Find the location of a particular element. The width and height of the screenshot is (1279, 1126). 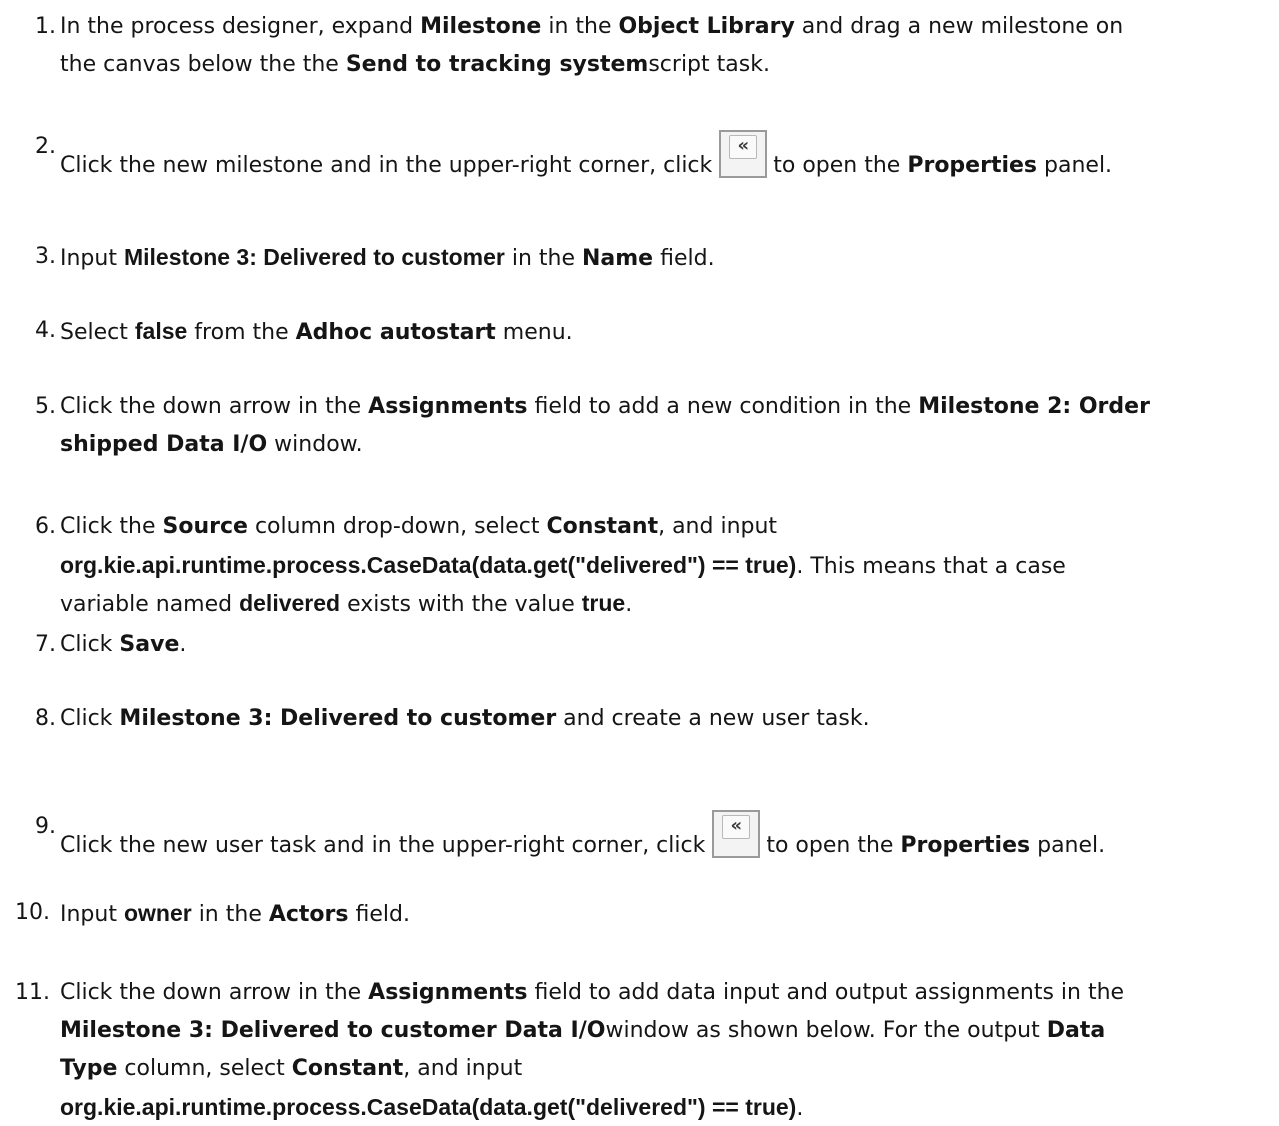

step-number: 11. is located at coordinates (32, 992).